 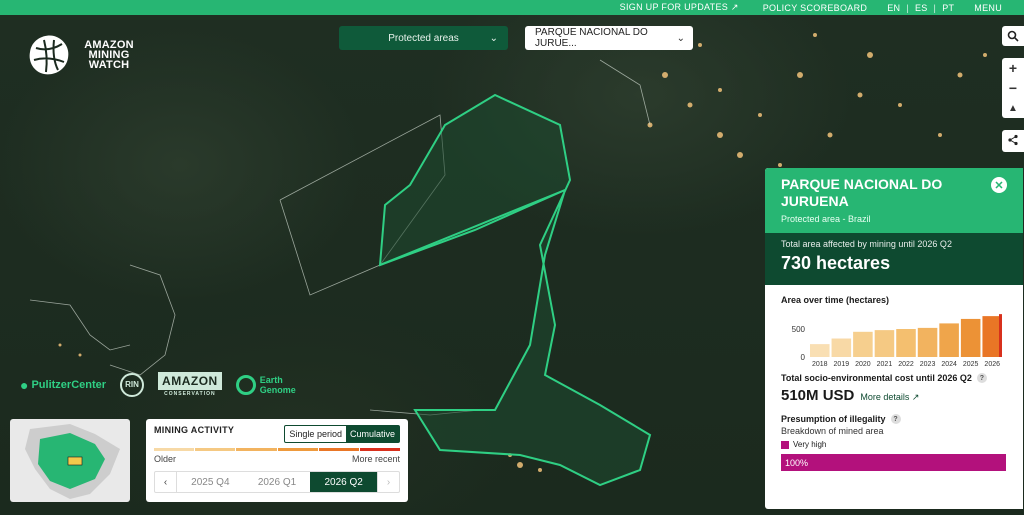 What do you see at coordinates (832, 431) in the screenshot?
I see `illegality-subtitle: Breakdown of mined area` at bounding box center [832, 431].